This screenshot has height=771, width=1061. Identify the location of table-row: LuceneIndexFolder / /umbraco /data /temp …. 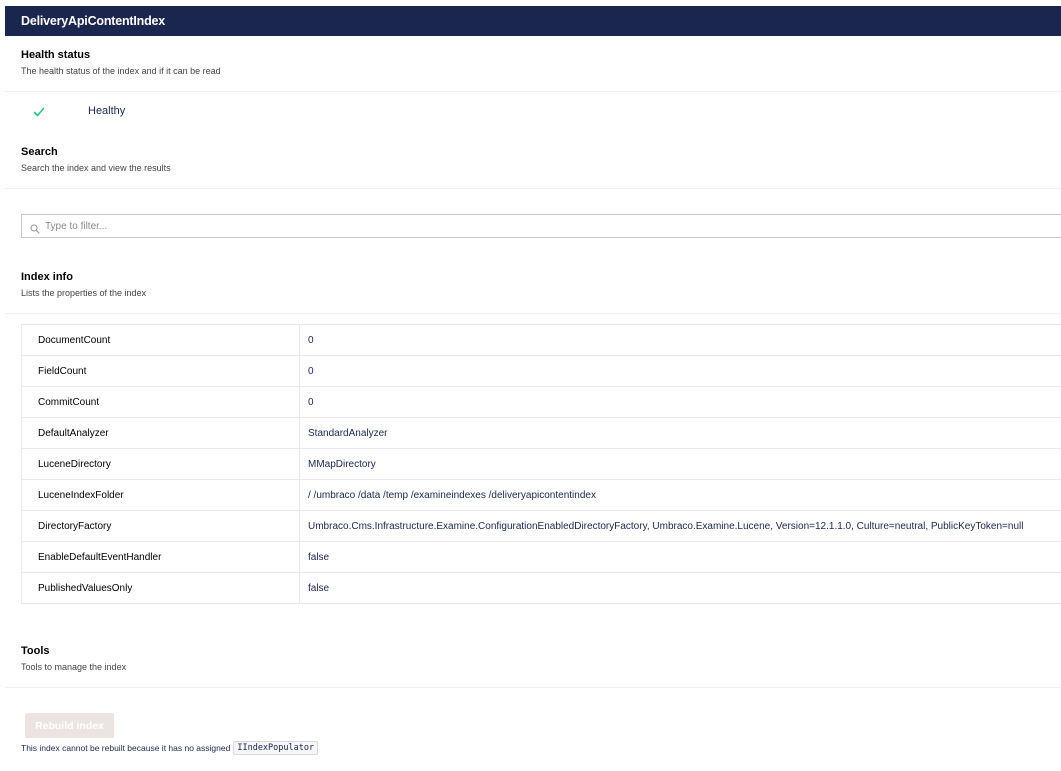
(541, 495).